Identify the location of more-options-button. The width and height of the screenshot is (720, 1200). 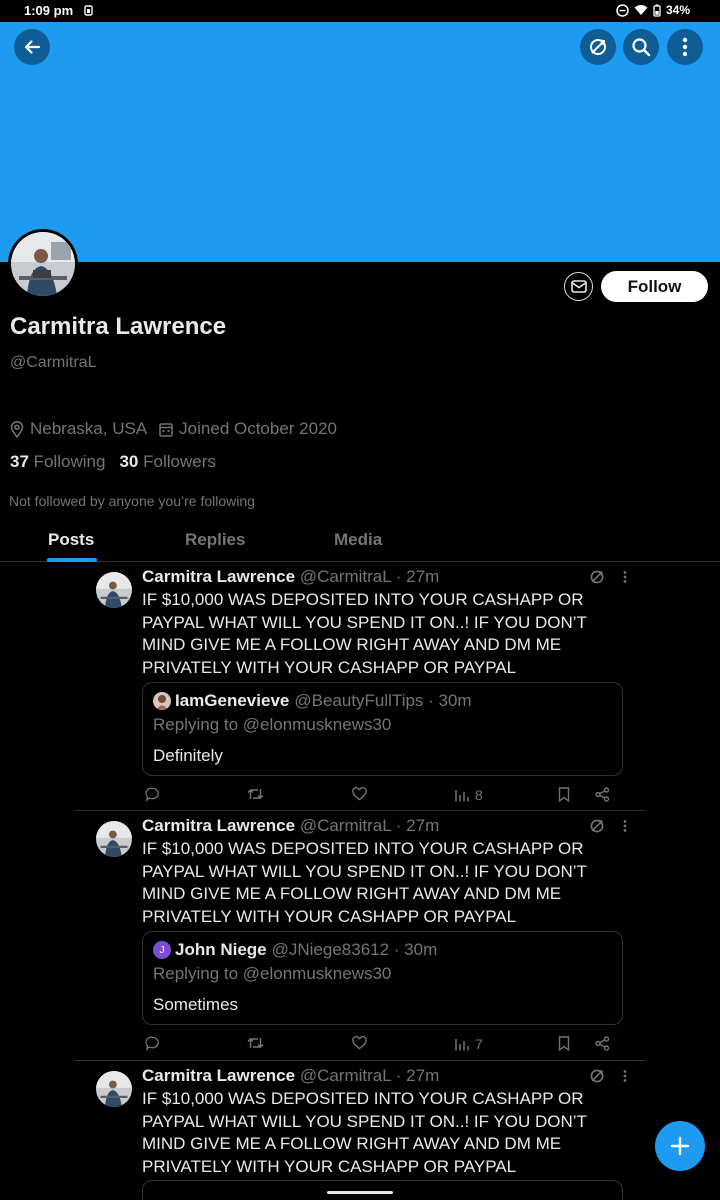
(685, 47).